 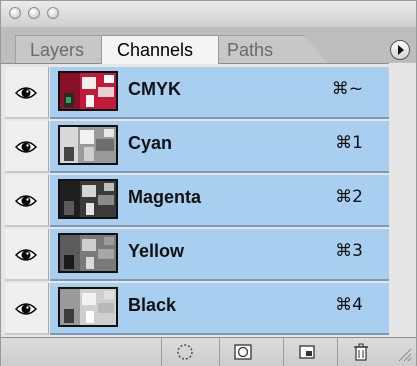 What do you see at coordinates (160, 49) in the screenshot?
I see `tab-channels: Channels` at bounding box center [160, 49].